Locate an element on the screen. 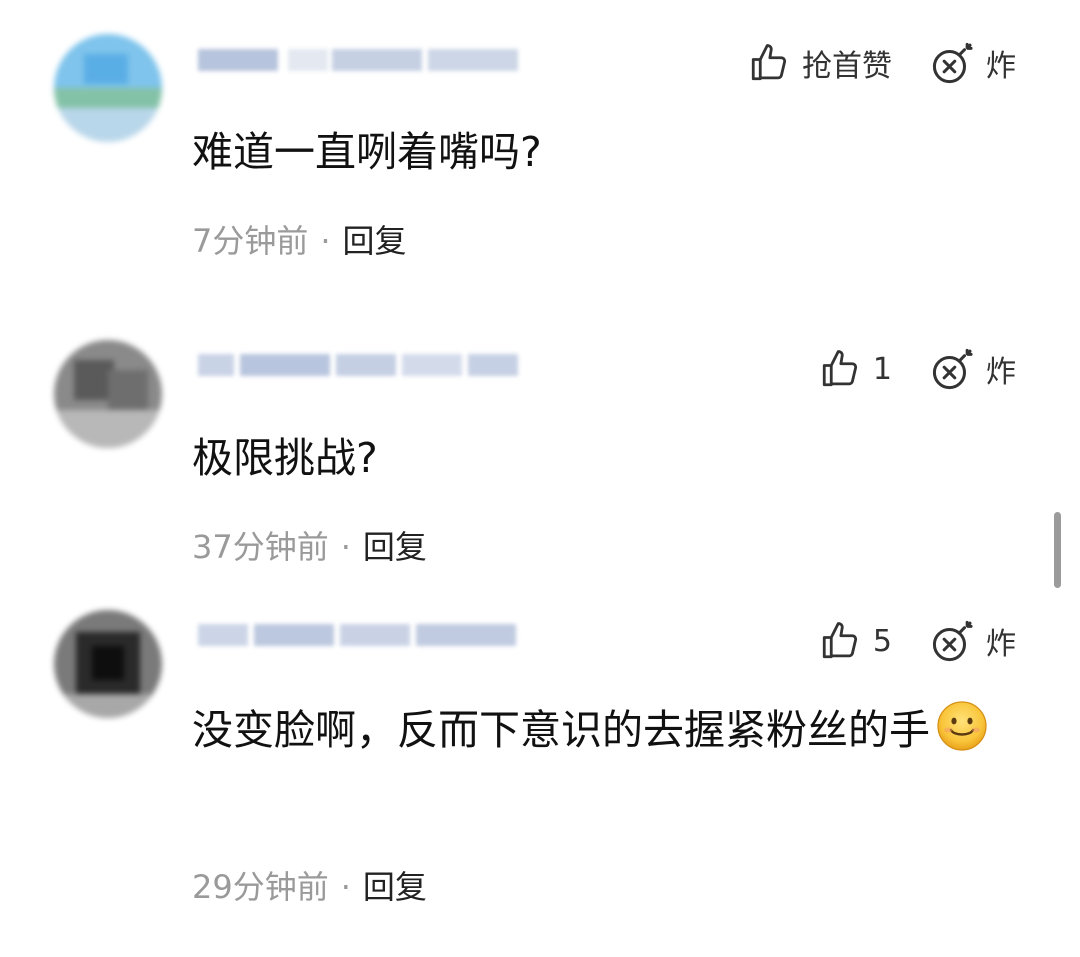 This screenshot has height=957, width=1080. comment-text: 没变脸啊，反而下意识的去握紧粉丝的手 is located at coordinates (608, 730).